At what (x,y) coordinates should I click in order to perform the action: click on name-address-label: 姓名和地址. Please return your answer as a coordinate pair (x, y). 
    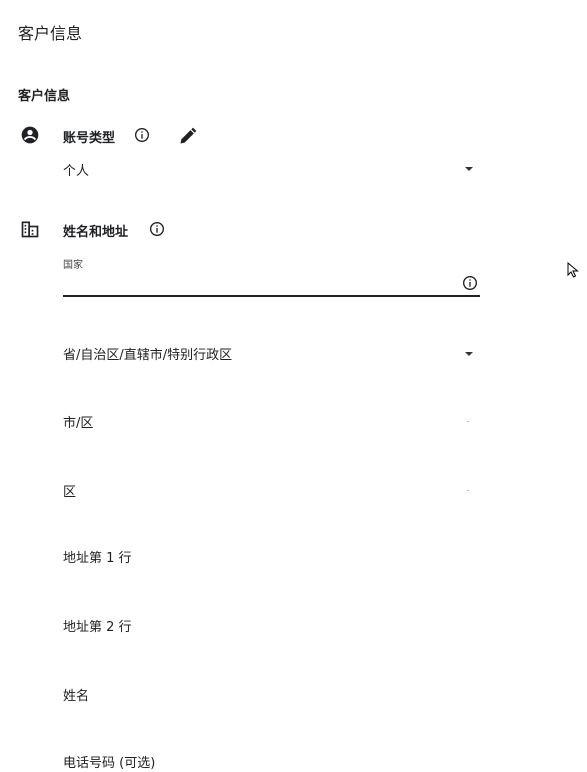
    Looking at the image, I should click on (96, 232).